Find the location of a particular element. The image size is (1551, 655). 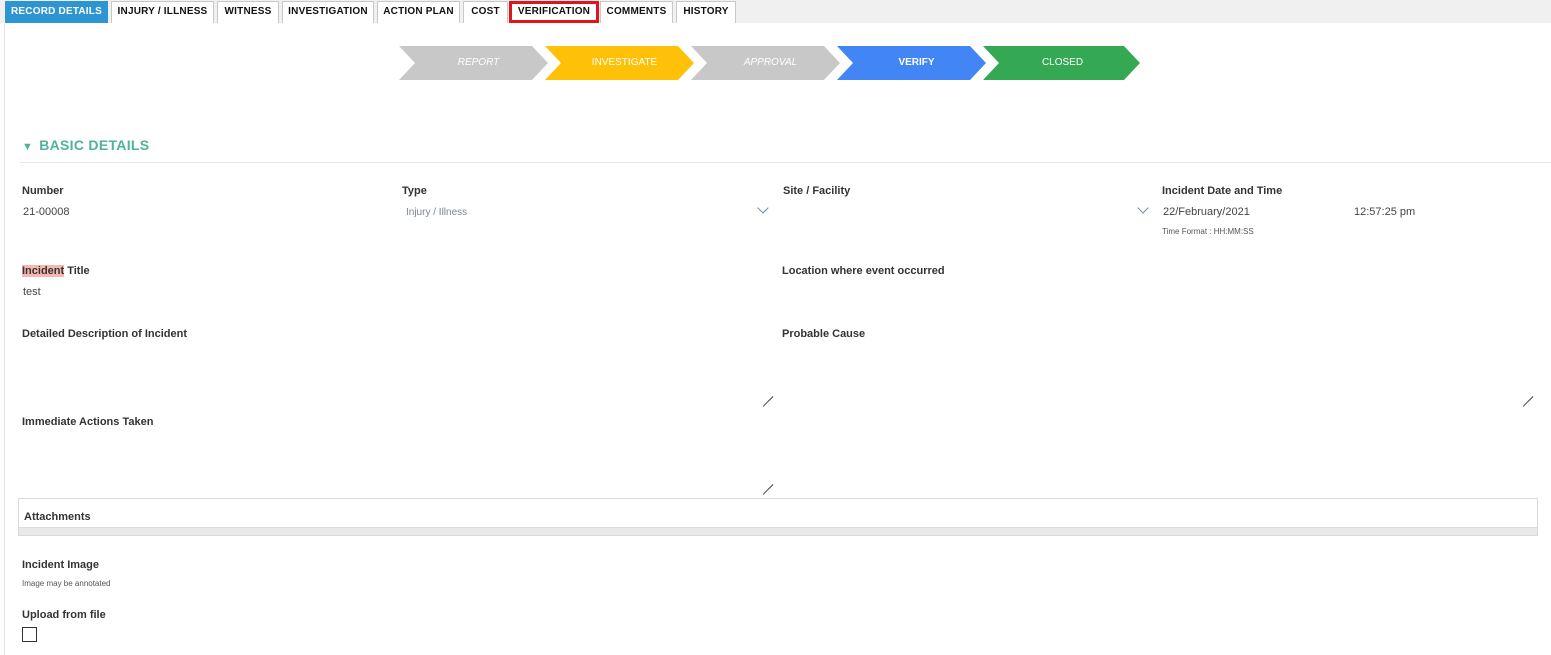

site-facility-label: Site / Facility is located at coordinates (817, 191).